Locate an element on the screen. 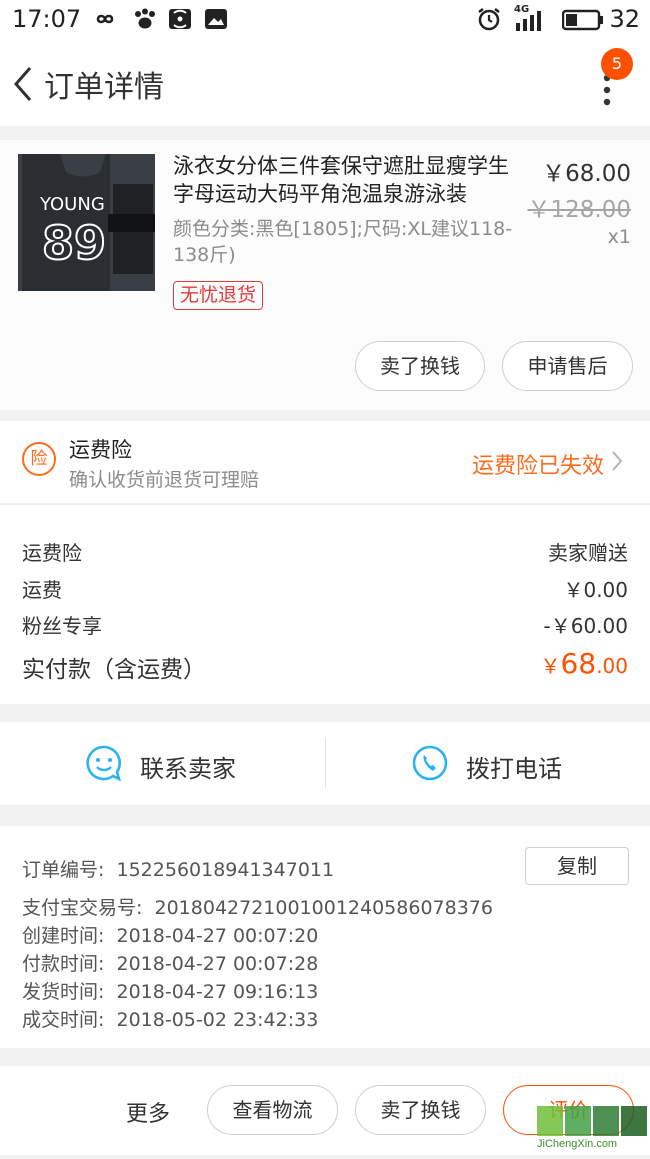 This screenshot has height=1159, width=650. product-sku: 颜色分类:黑色[1805];尺码:XL建议118-138斤) is located at coordinates (343, 242).